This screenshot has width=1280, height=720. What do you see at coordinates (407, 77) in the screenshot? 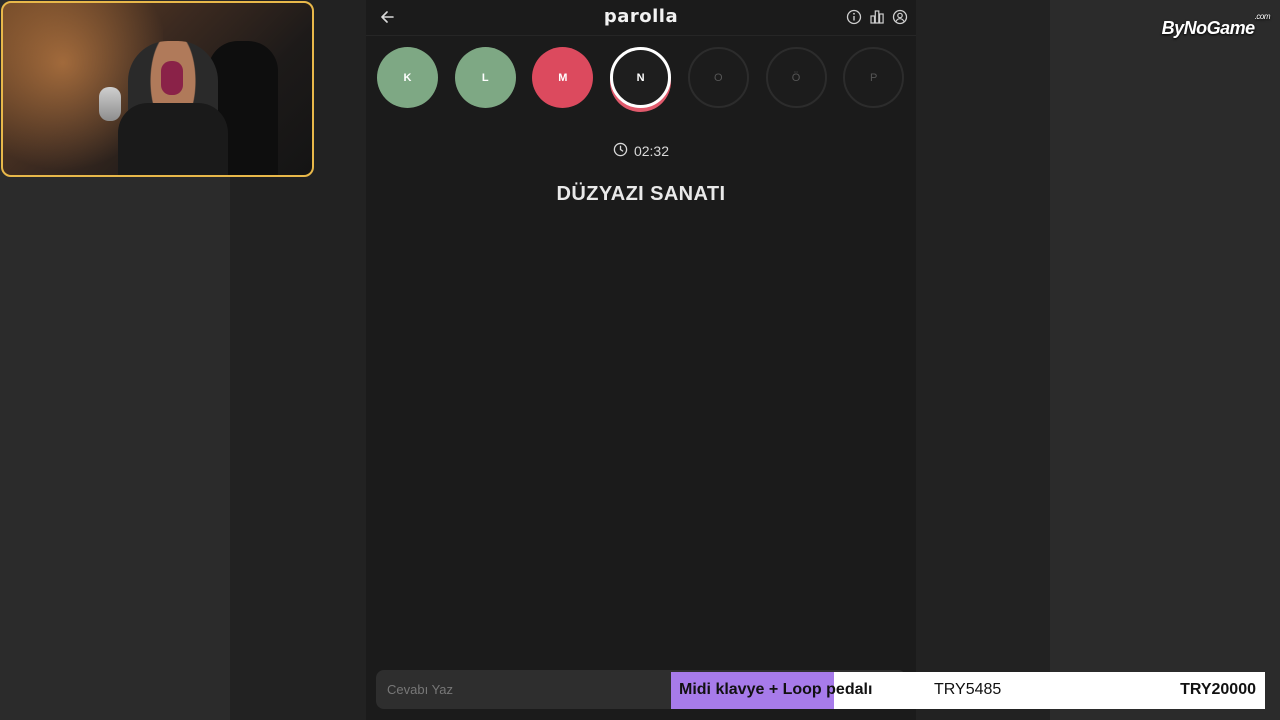
I see `letter-bubble-correct: K` at bounding box center [407, 77].